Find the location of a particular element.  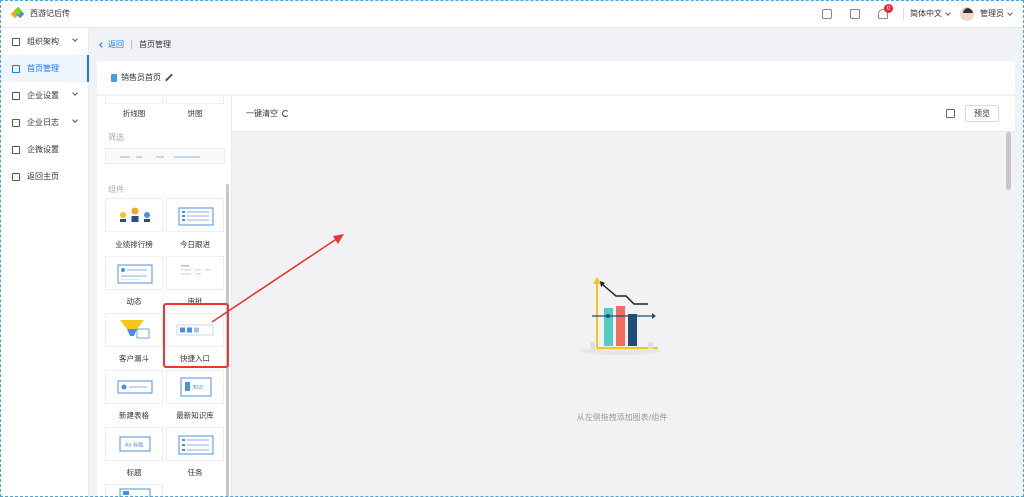

divider is located at coordinates (903, 13).